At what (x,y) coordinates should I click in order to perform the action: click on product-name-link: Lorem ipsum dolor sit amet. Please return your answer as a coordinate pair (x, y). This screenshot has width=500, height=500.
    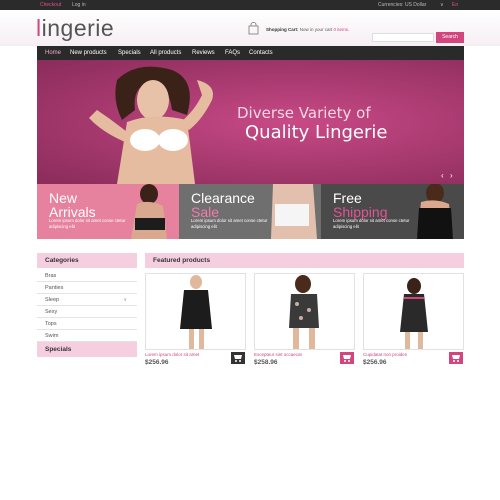
    Looking at the image, I should click on (172, 354).